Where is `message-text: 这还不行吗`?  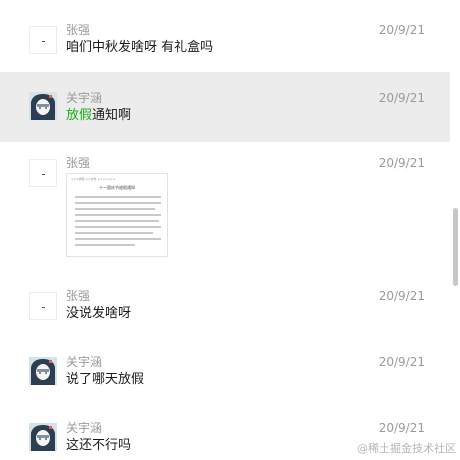
message-text: 这还不行吗 is located at coordinates (98, 446).